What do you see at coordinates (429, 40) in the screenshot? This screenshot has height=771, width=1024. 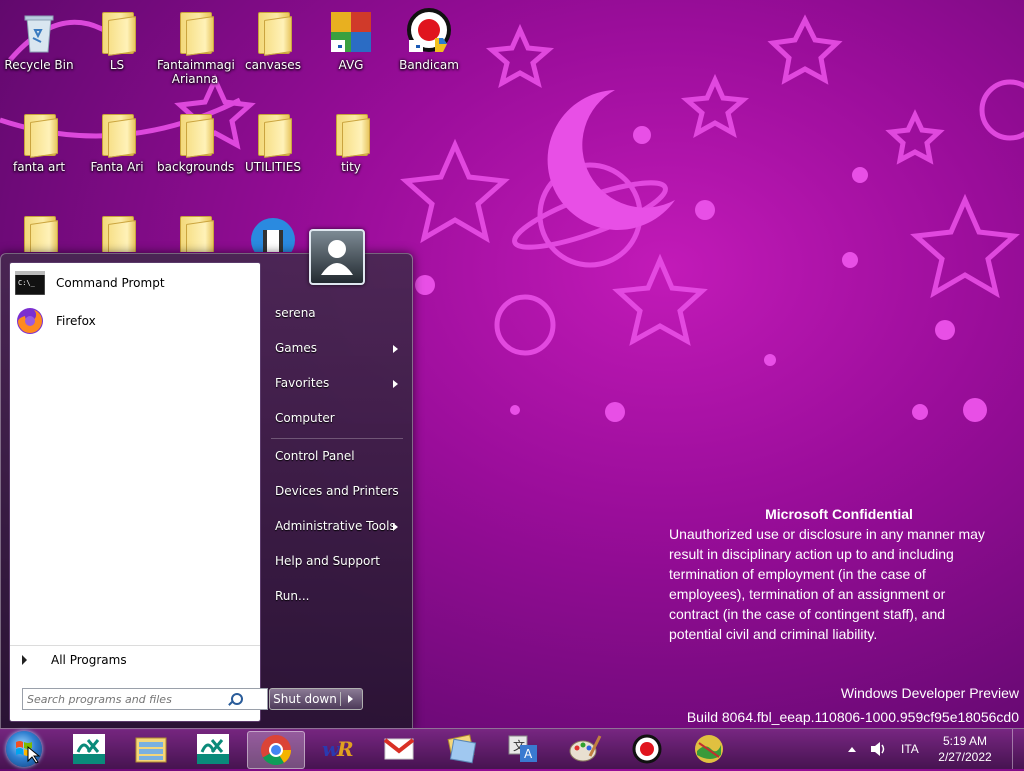 I see `desktop-icon-bandicam: Bandicam` at bounding box center [429, 40].